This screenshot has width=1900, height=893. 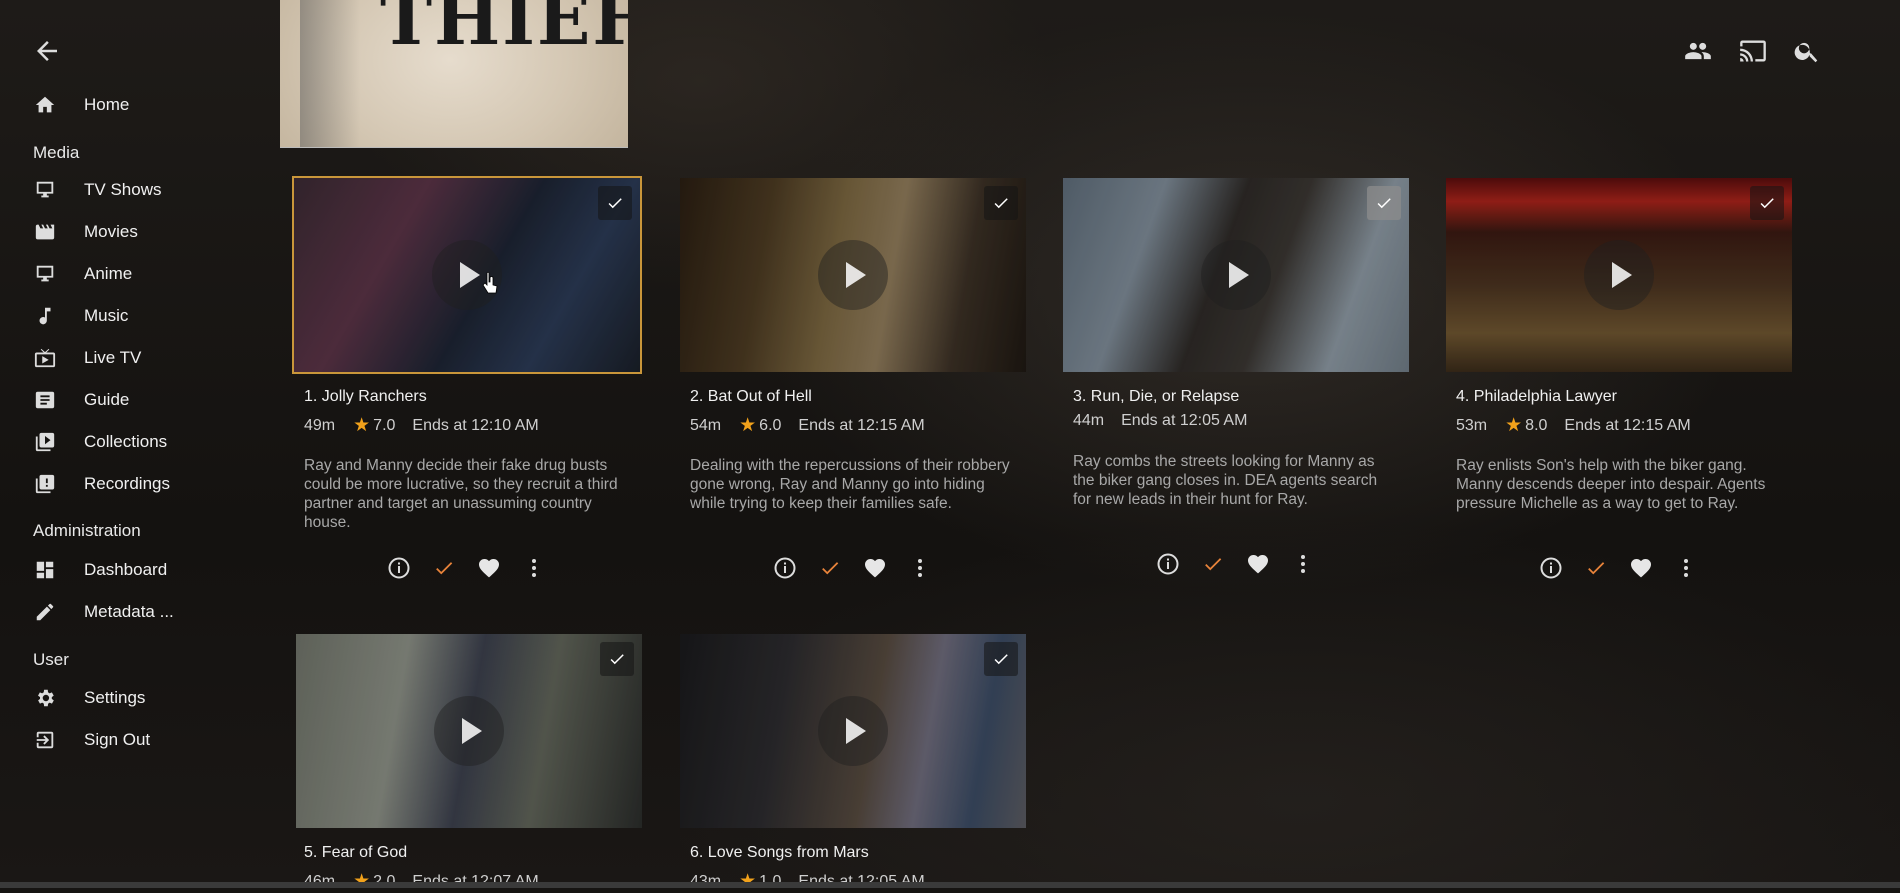 What do you see at coordinates (1156, 397) in the screenshot?
I see `episode-title: 3. Run, Die, or Relapse` at bounding box center [1156, 397].